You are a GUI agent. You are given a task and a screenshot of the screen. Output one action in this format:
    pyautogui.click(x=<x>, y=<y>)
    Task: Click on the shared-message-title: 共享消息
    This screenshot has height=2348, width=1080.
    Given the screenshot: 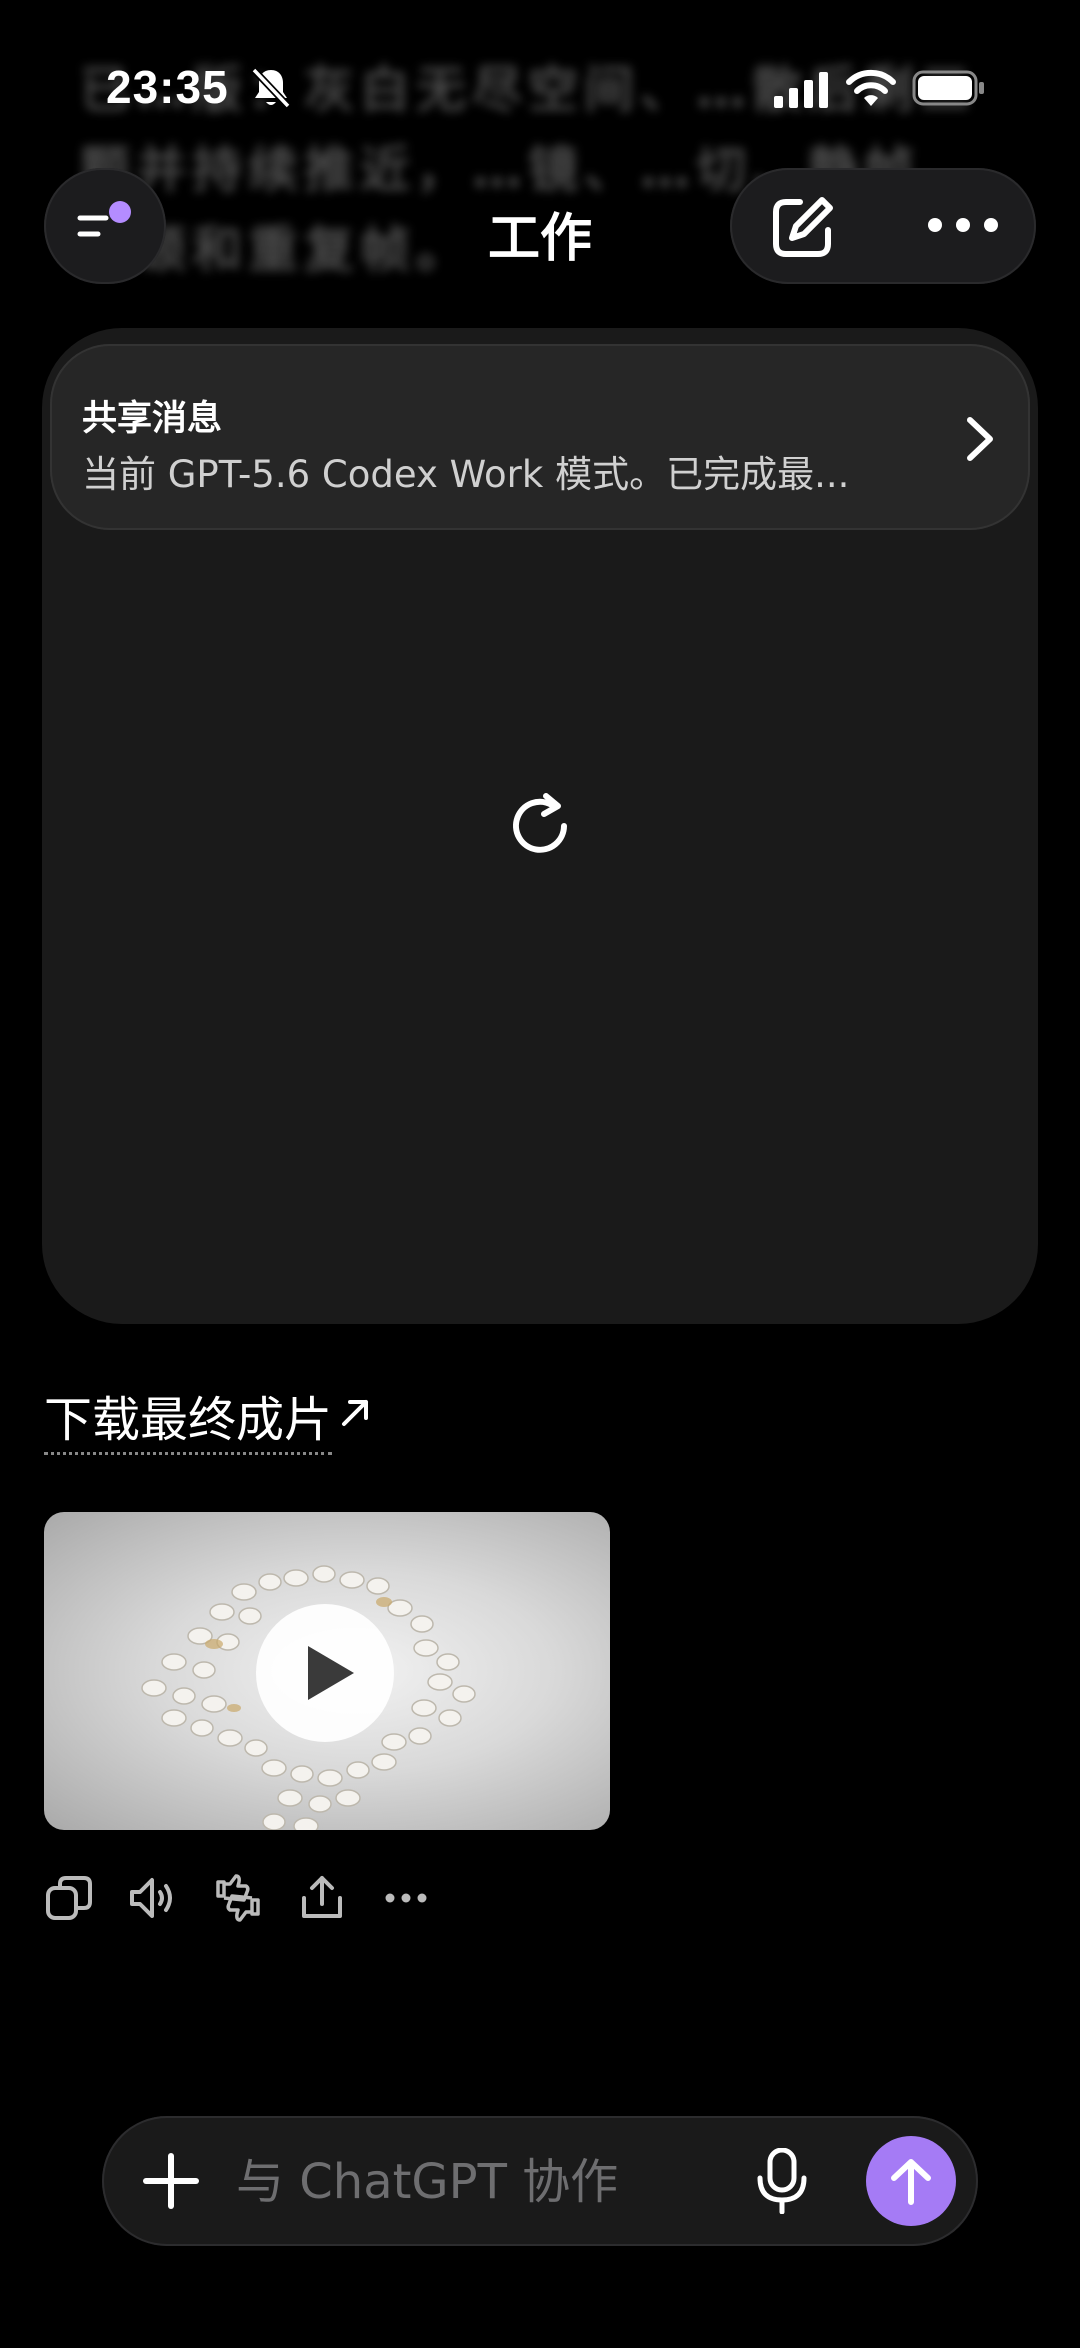 What is the action you would take?
    pyautogui.click(x=152, y=419)
    